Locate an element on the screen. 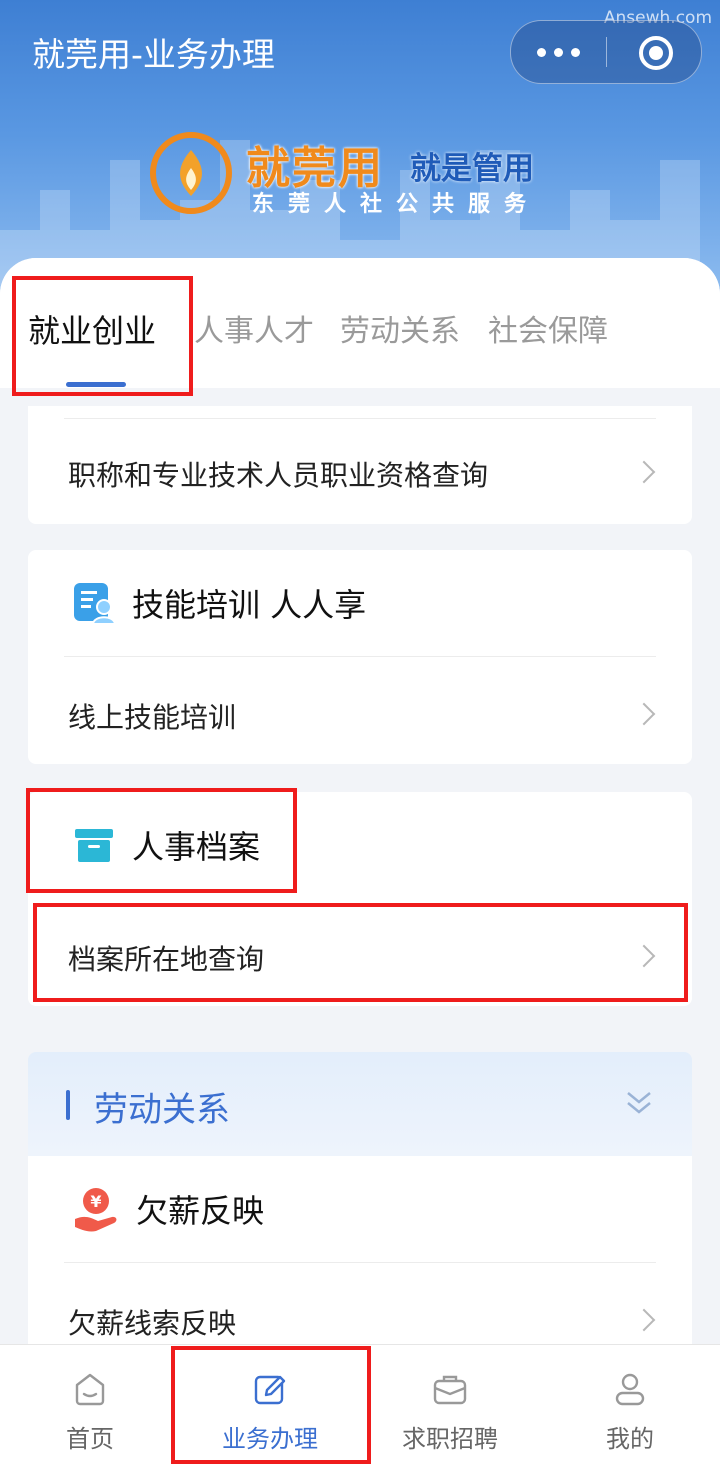  tab-jobs: 求职招聘 is located at coordinates (450, 1406).